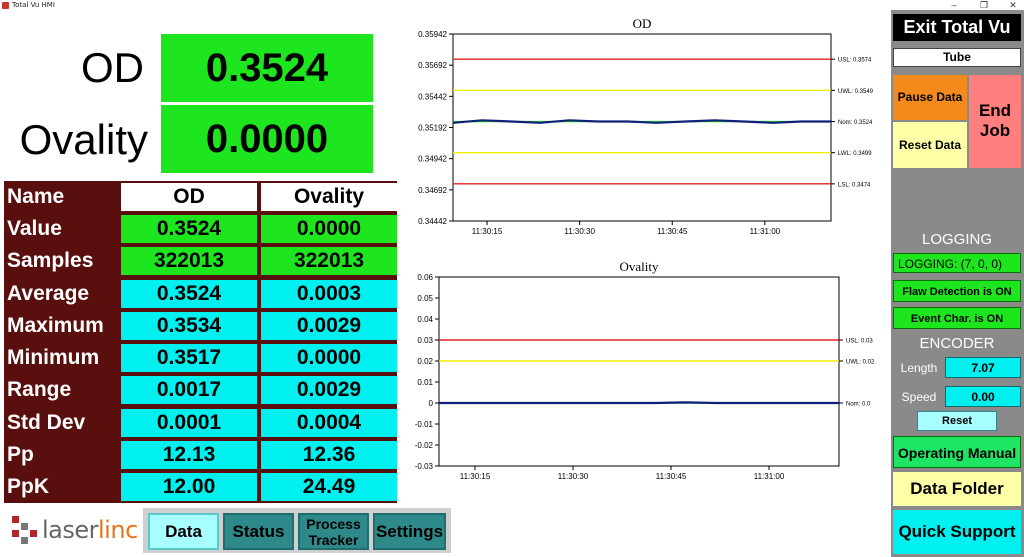  What do you see at coordinates (267, 139) in the screenshot?
I see `ovality-big-value: 0.0000` at bounding box center [267, 139].